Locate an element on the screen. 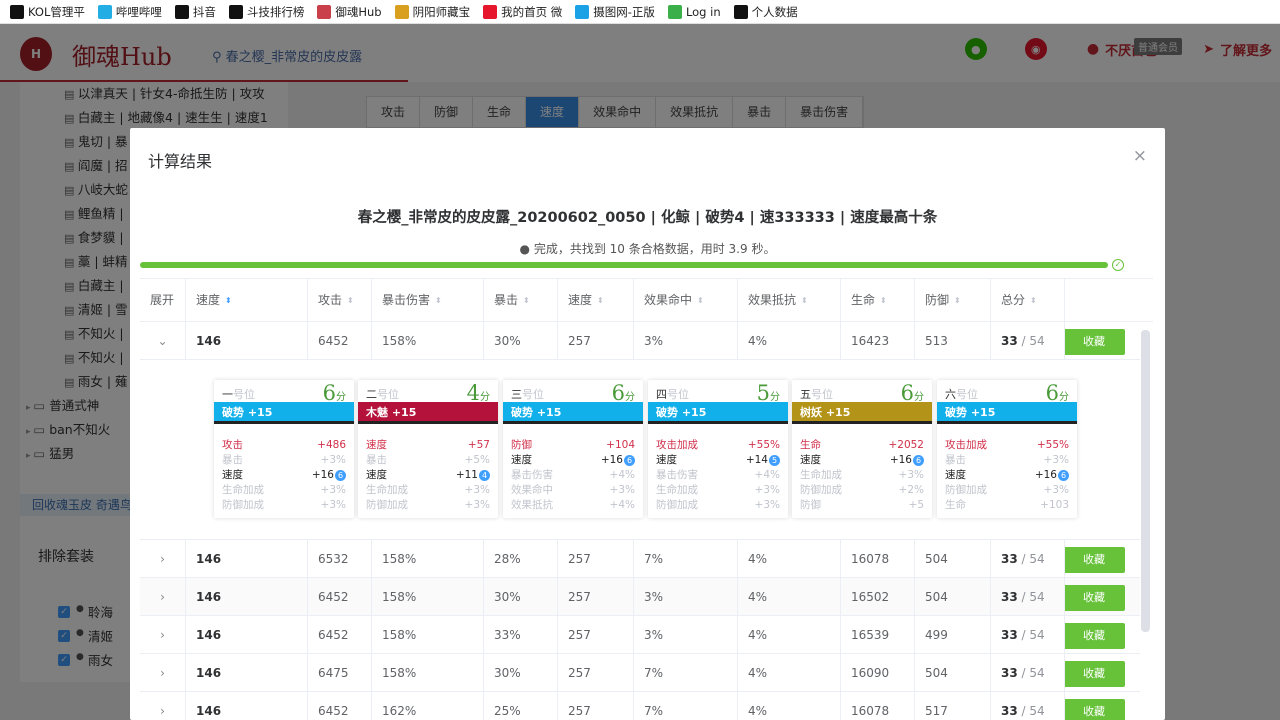 The image size is (1280, 720). table-header: 展开 速度 ⬍ 攻击 ⬍ 暴击伤害 ⬍ 暴击 ⬍ 速度 ⬍ 效果命中 ⬍ 效果抵抗 ⬍ 生命 ⬍ 防御 ⬍ 总分 ⬍ is located at coordinates (646, 300).